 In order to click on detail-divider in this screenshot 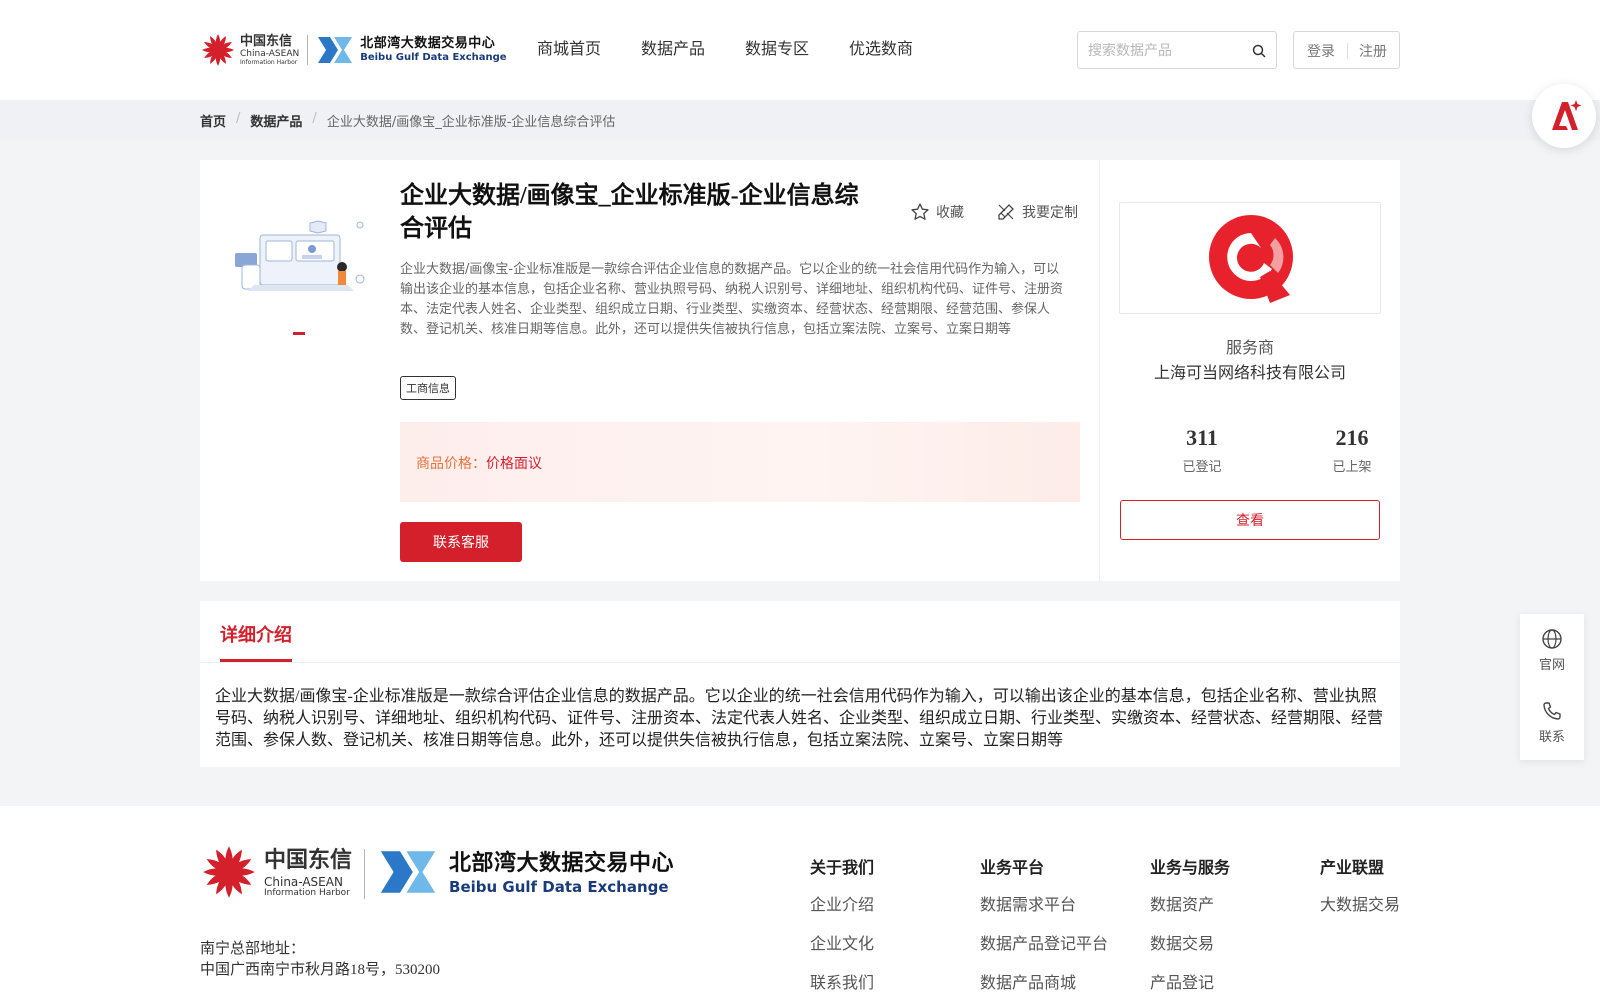, I will do `click(800, 662)`.